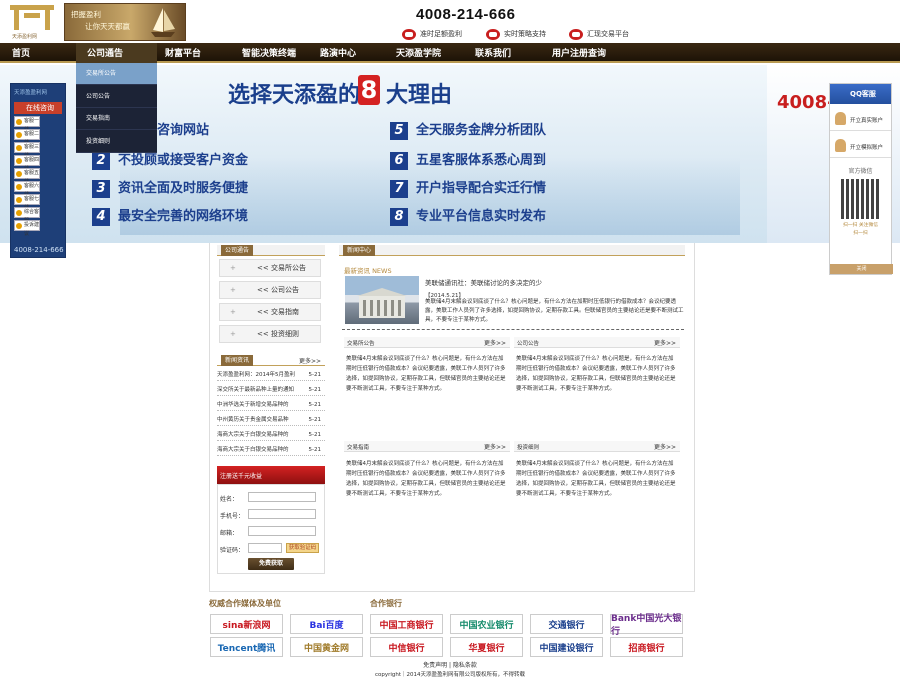  I want to click on service-panel-phone: 4008-214-666, so click(39, 250).